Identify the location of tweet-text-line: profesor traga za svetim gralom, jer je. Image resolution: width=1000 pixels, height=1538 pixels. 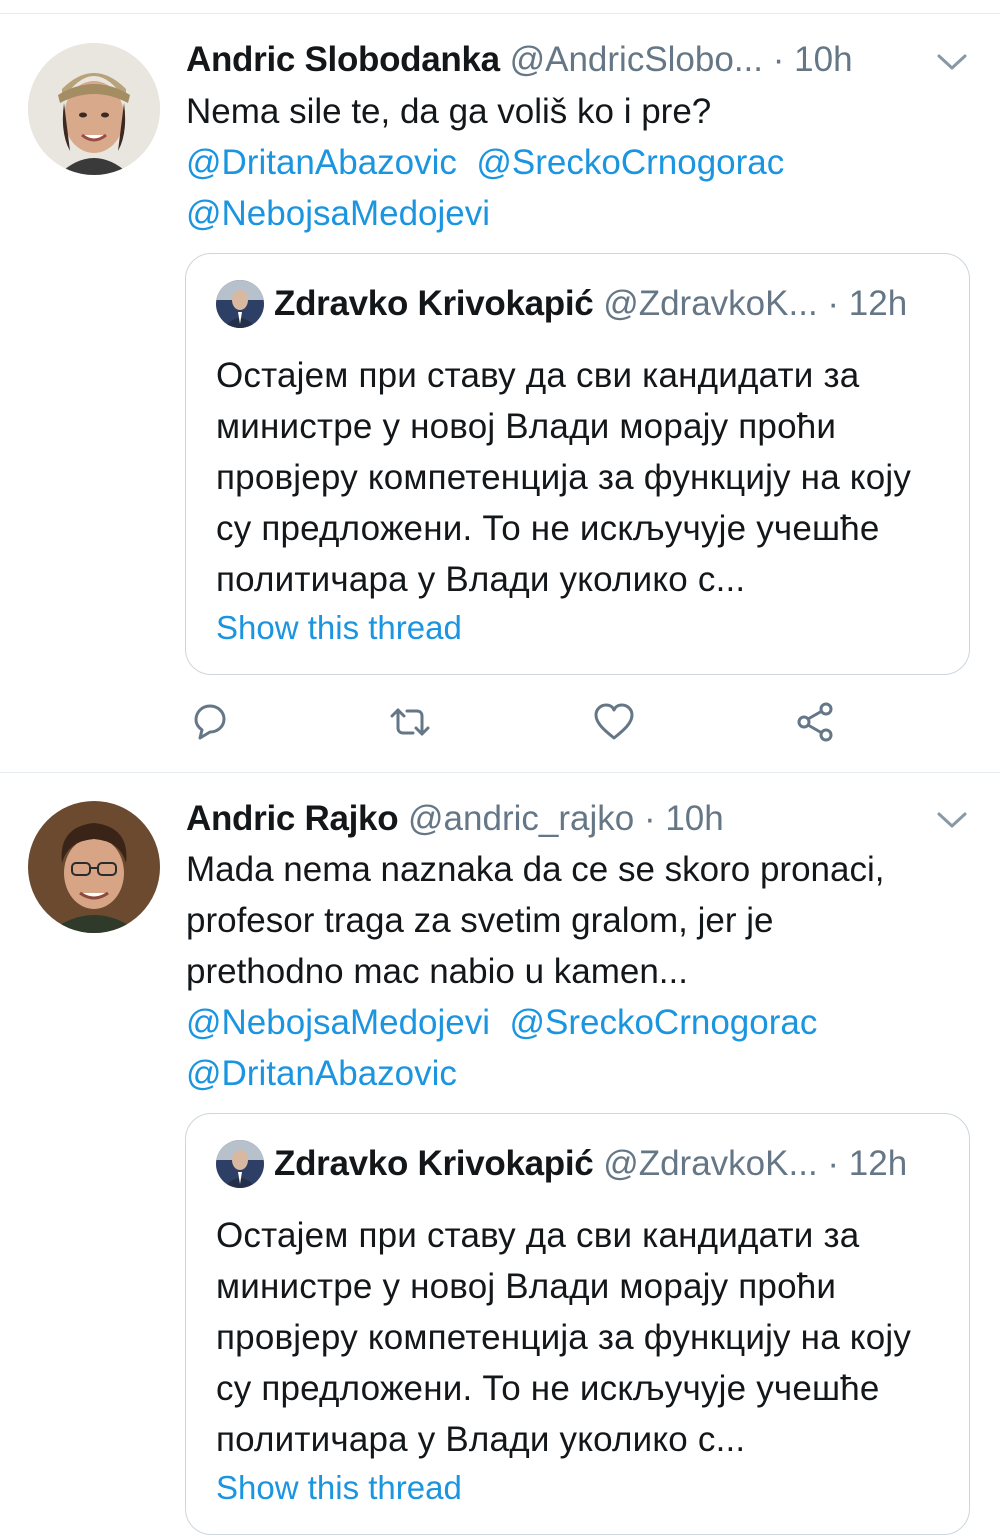
(480, 920).